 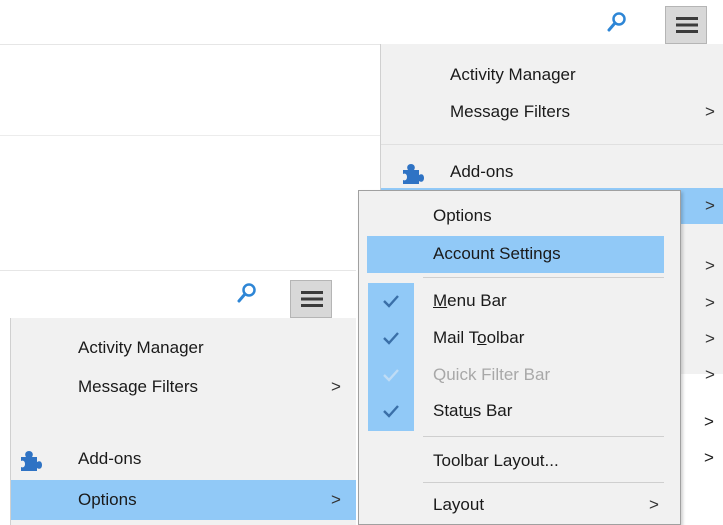 What do you see at coordinates (178, 270) in the screenshot?
I see `front-toolbar-divider` at bounding box center [178, 270].